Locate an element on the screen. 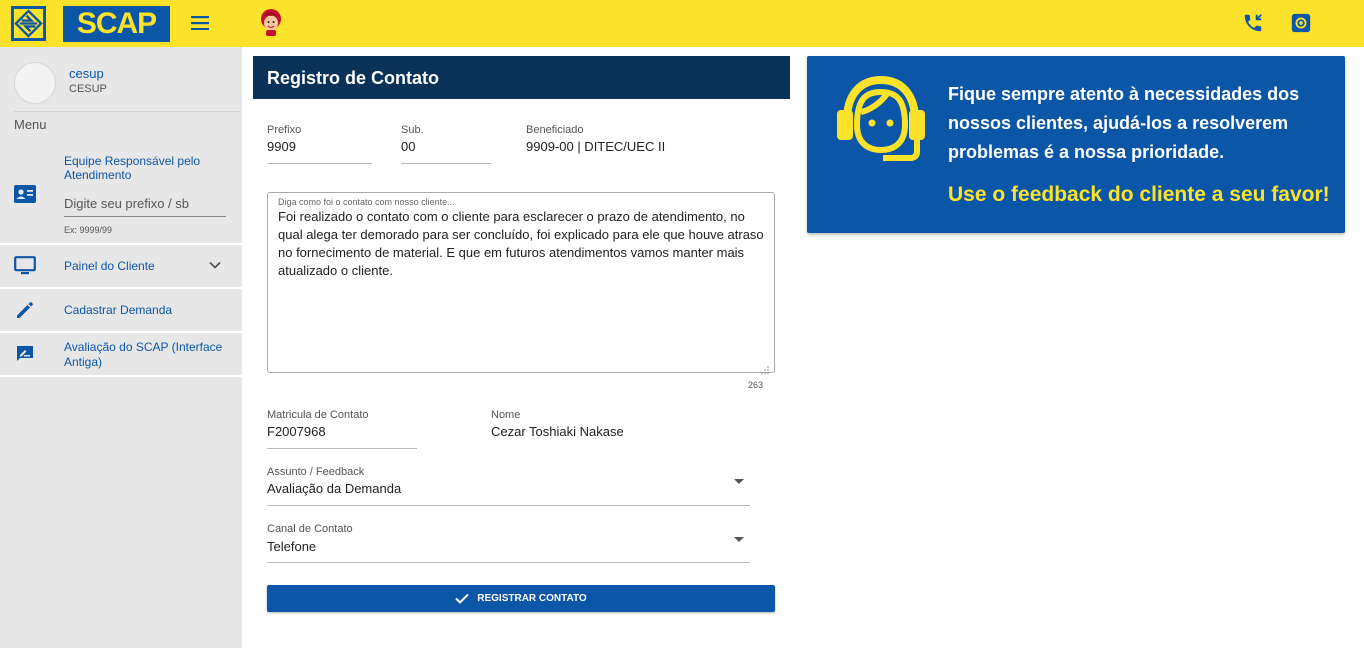  sub-label: Sub. is located at coordinates (412, 130).